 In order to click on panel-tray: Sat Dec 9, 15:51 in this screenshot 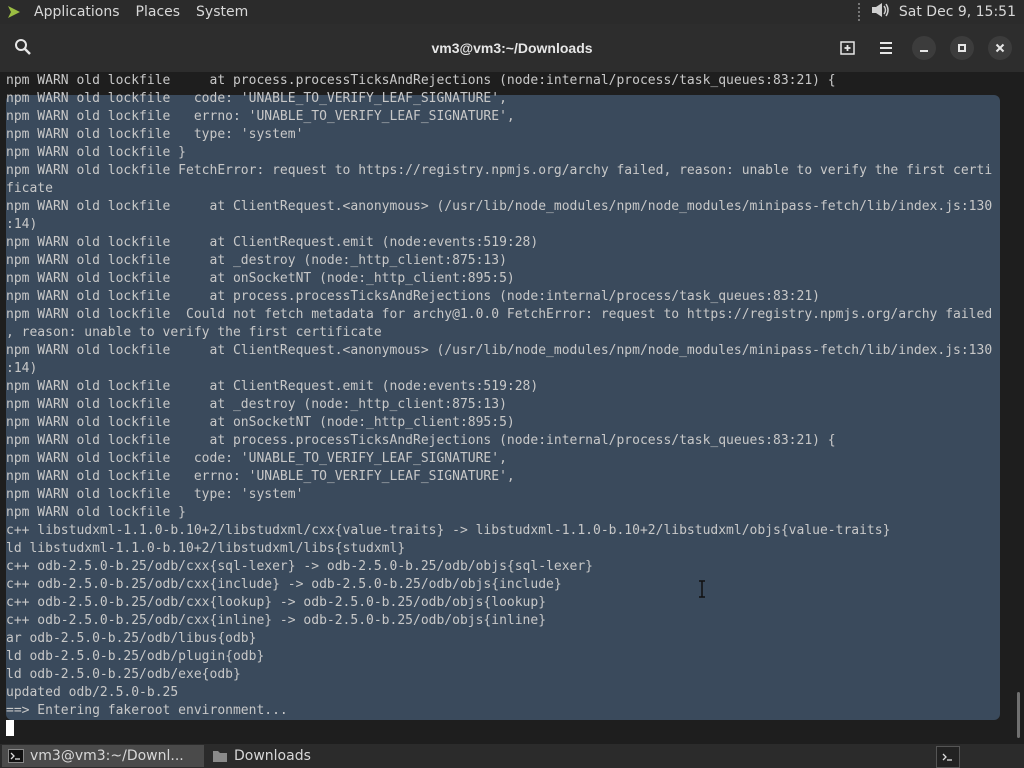, I will do `click(935, 12)`.